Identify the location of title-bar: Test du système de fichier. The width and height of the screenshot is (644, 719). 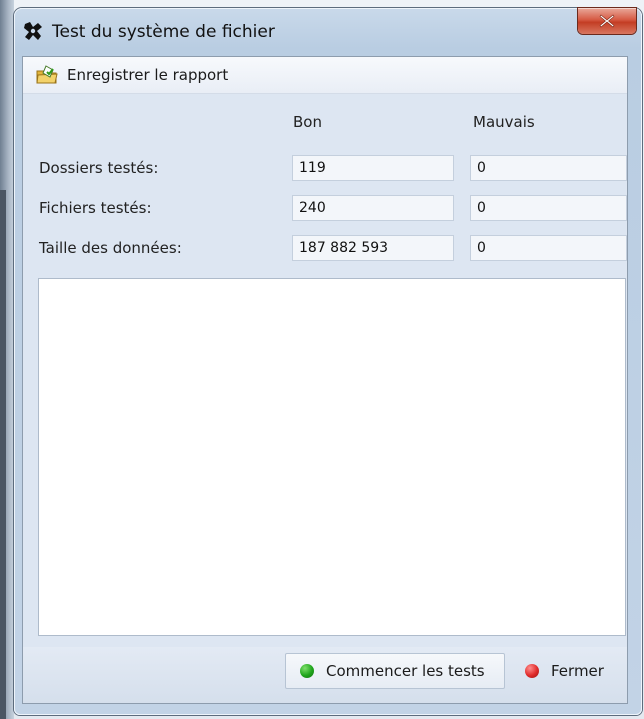
(328, 32).